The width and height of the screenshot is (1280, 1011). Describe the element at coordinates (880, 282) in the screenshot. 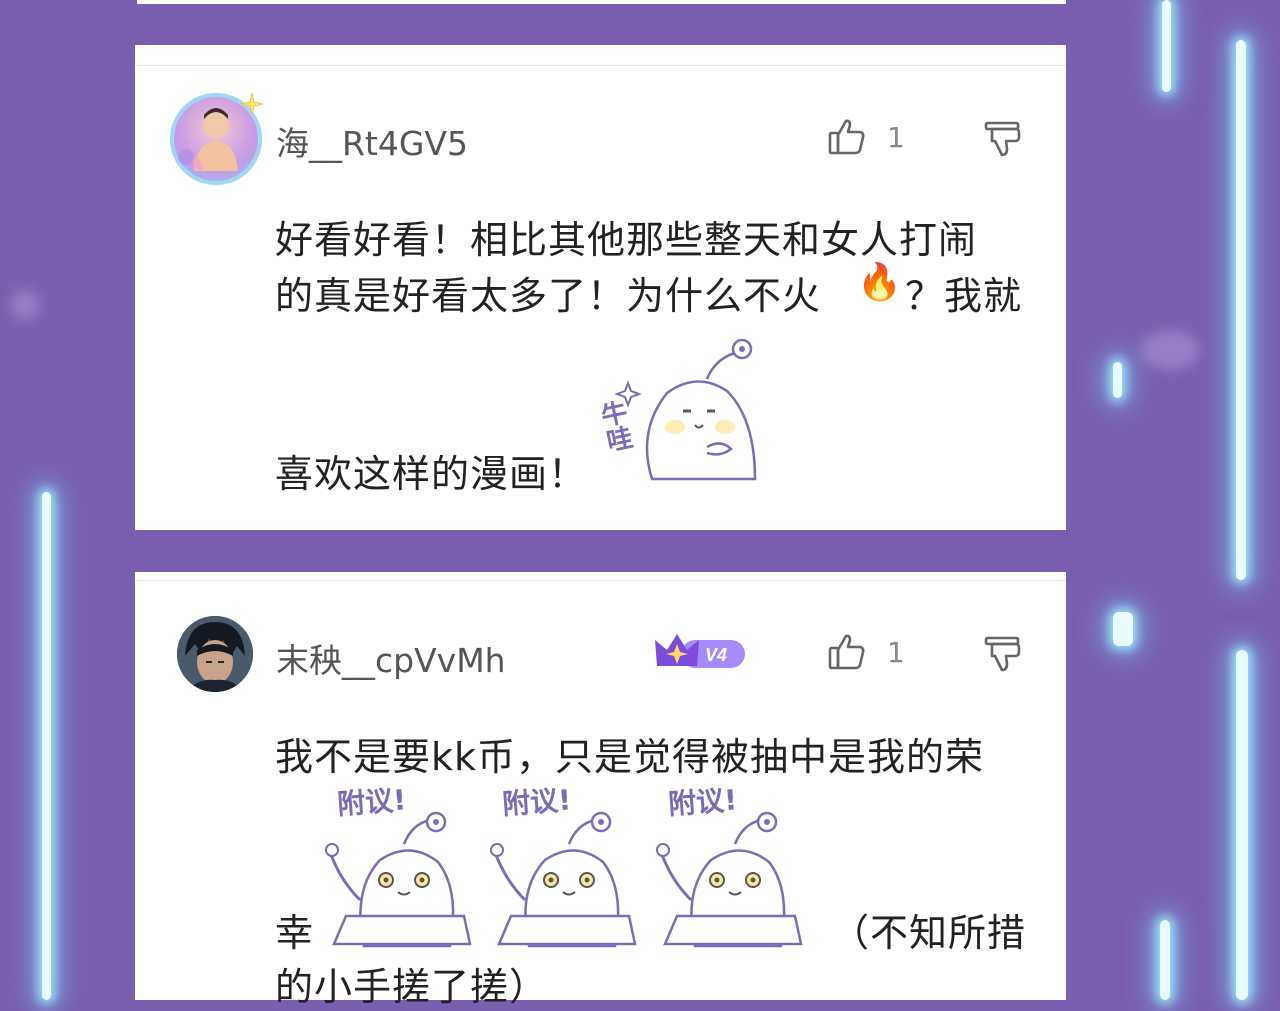

I see `fire-emoji: 🔥` at that location.